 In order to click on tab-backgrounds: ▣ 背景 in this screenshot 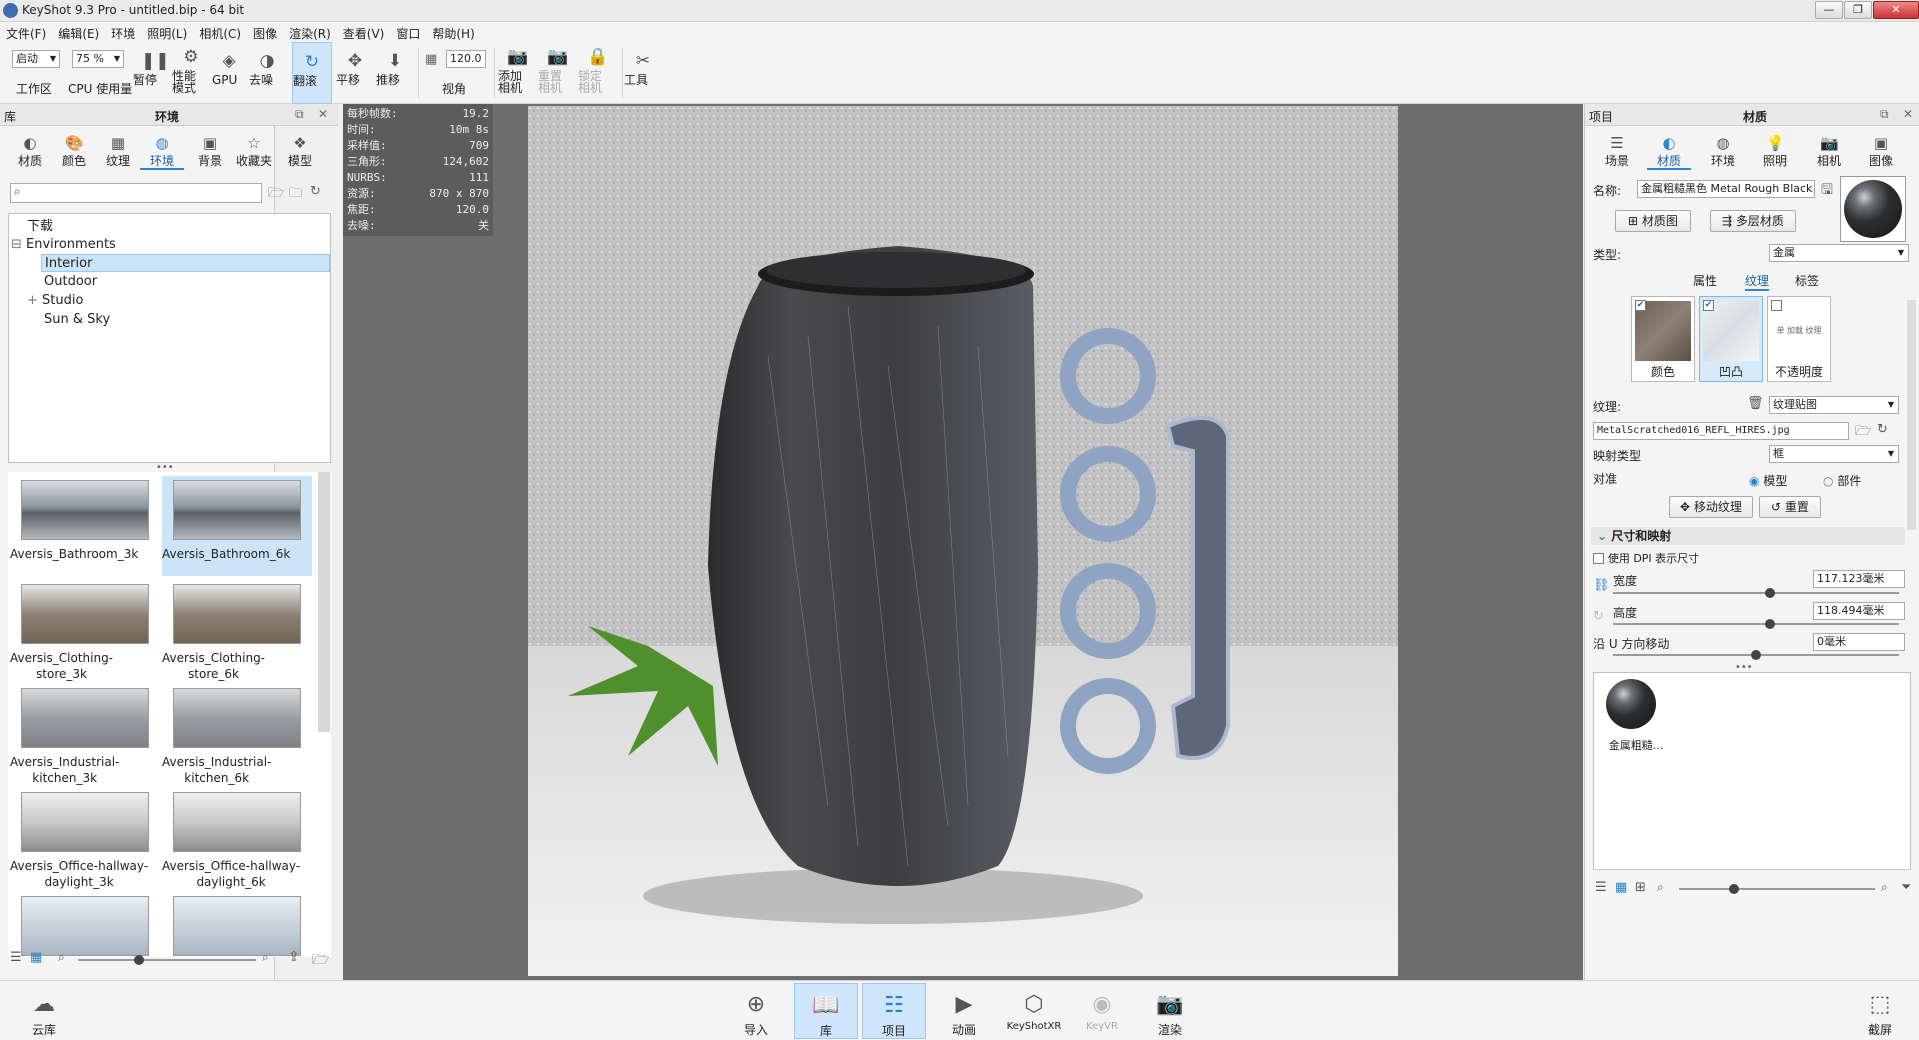, I will do `click(210, 150)`.